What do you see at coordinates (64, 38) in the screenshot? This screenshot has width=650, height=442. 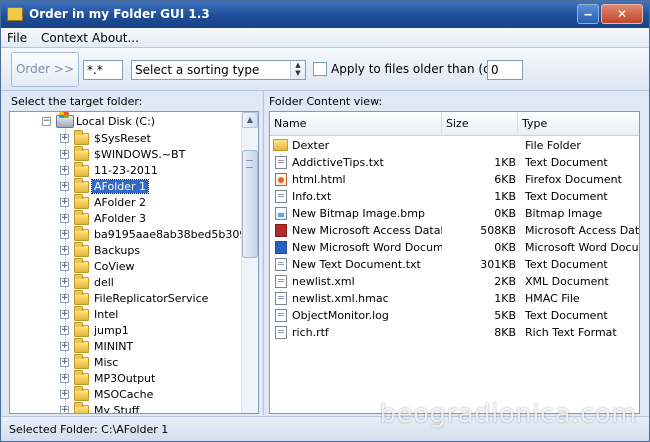 I see `menu-context: Context` at bounding box center [64, 38].